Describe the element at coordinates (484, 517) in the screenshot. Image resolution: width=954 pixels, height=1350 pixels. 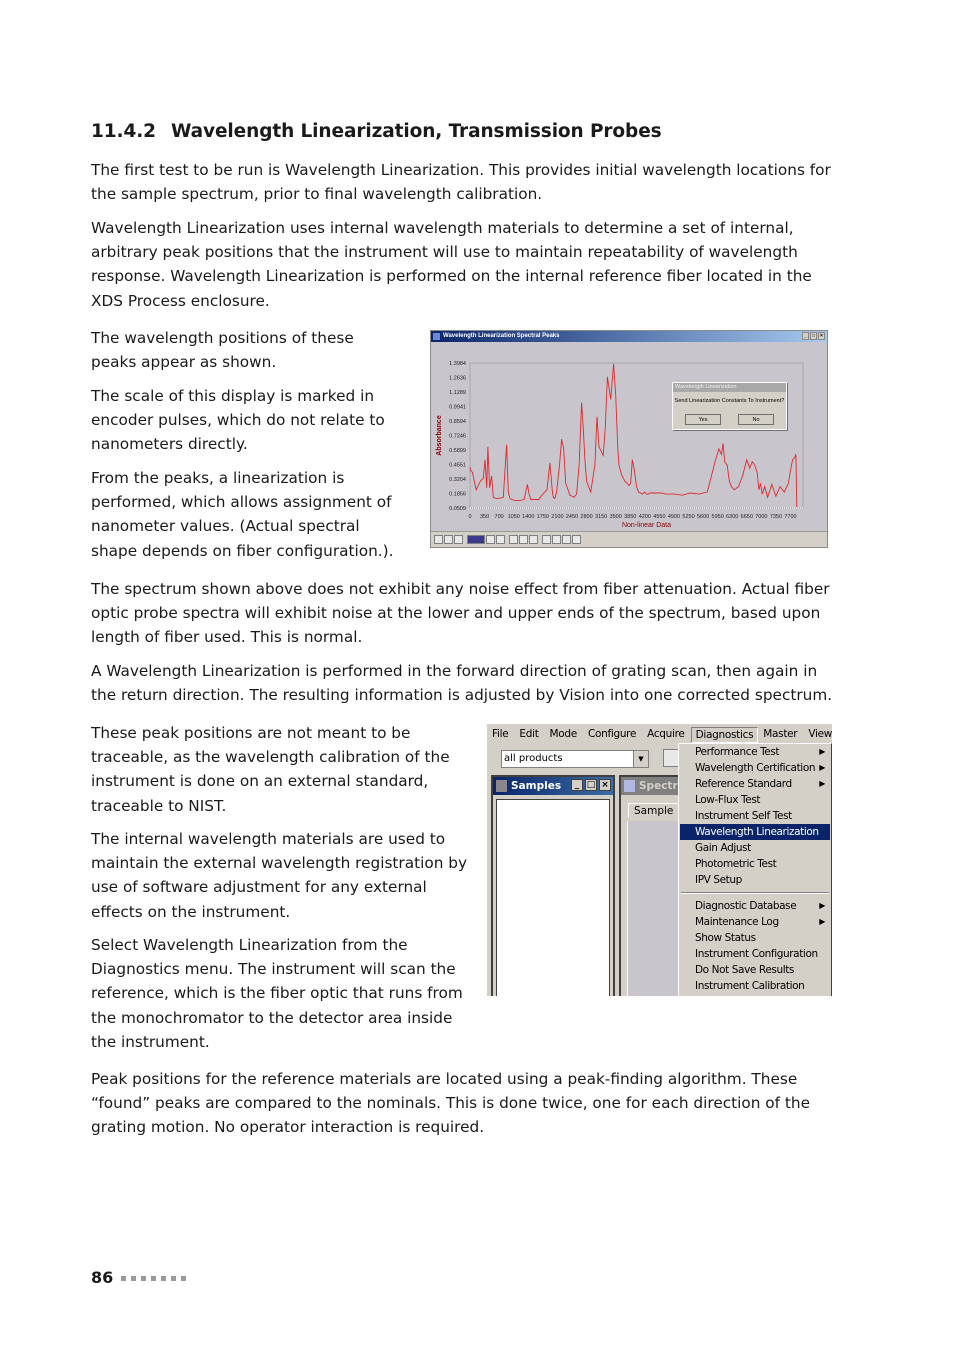
I see `x-tick-label: 350` at that location.